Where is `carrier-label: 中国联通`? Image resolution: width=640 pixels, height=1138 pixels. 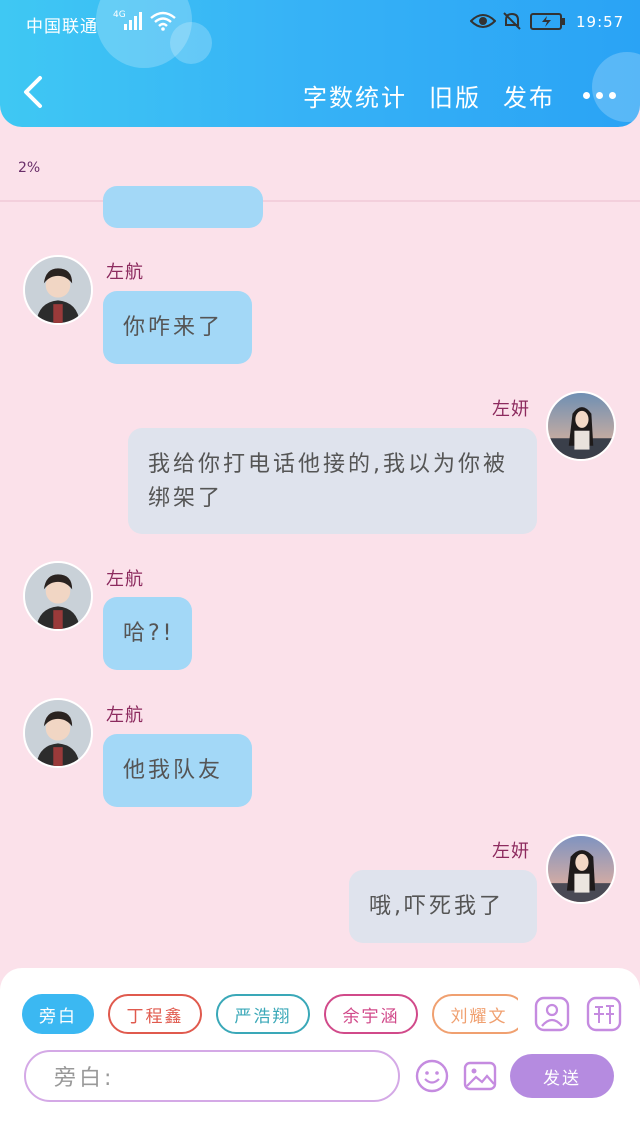
carrier-label: 中国联通 is located at coordinates (62, 27).